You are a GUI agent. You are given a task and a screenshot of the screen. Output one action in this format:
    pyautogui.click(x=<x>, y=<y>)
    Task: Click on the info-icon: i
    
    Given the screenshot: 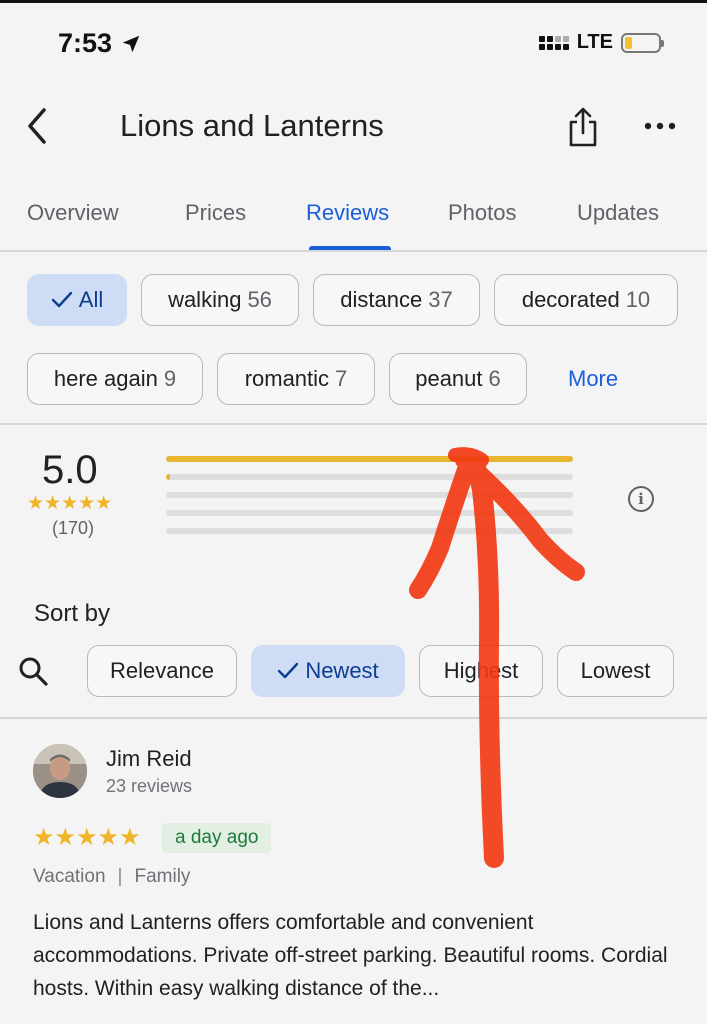 What is the action you would take?
    pyautogui.click(x=641, y=499)
    